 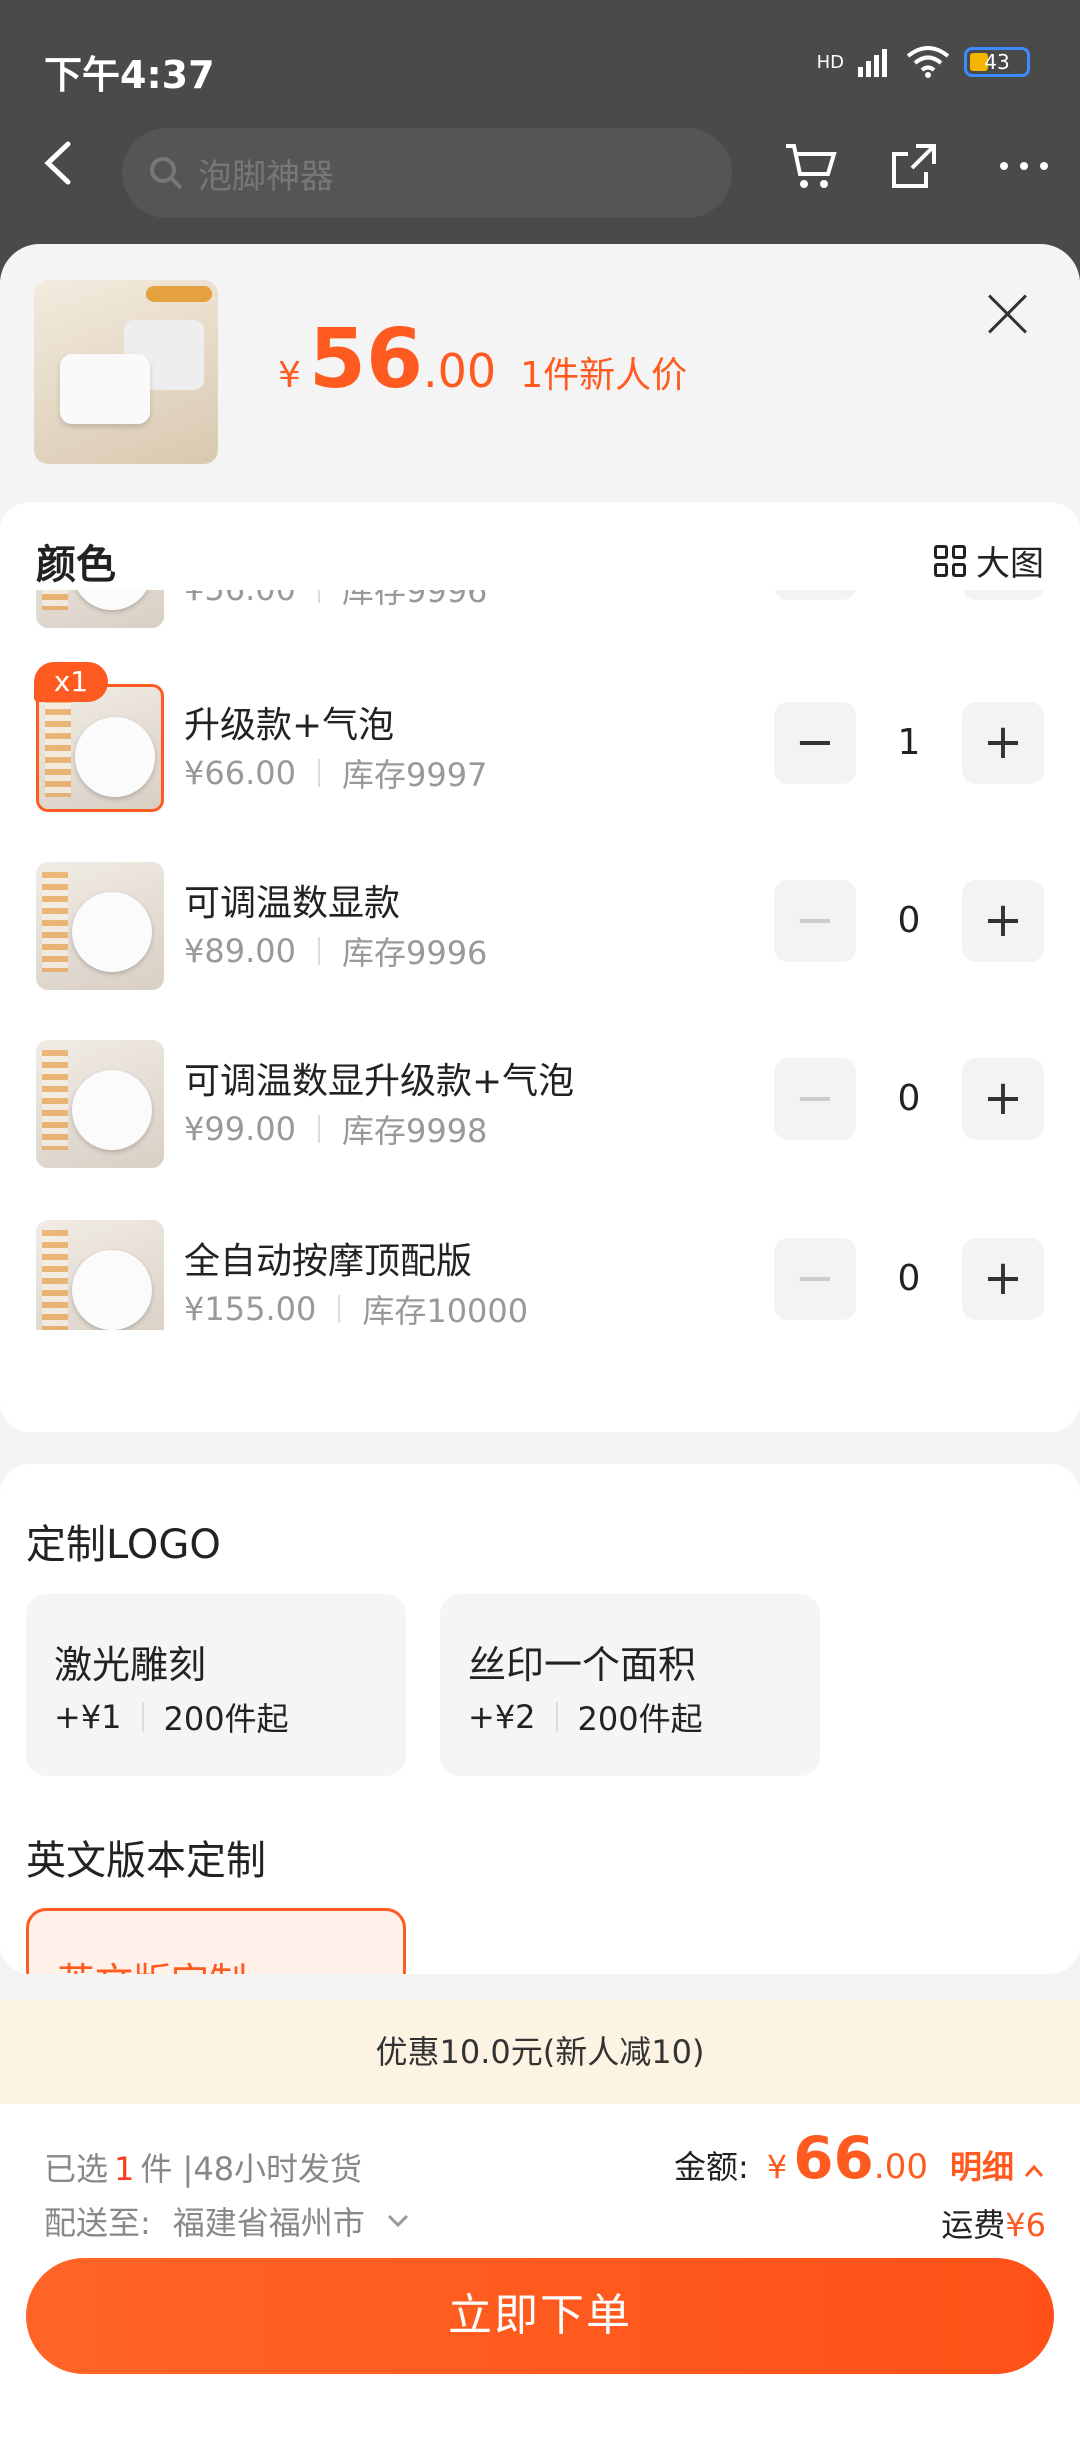 I want to click on sku-name: 可调温数显款, so click(x=292, y=903).